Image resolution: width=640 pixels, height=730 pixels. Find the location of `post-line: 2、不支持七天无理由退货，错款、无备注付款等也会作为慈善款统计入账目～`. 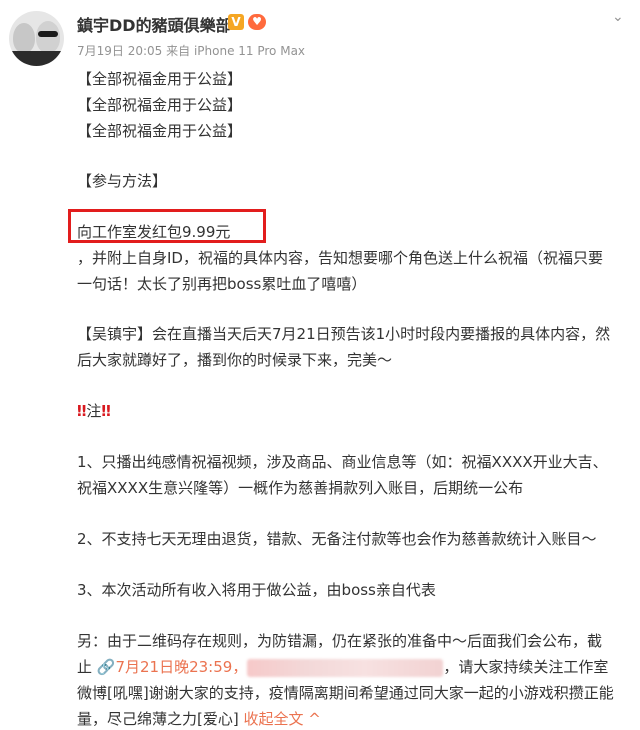

post-line: 2、不支持七天无理由退货，错款、无备注付款等也会作为慈善款统计入账目～ is located at coordinates (337, 539).